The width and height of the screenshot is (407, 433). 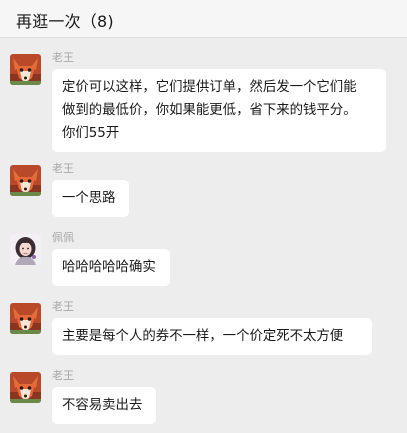 What do you see at coordinates (209, 110) in the screenshot?
I see `message-text: 做到的最低价，你如果能更低，省下来的钱平分。` at bounding box center [209, 110].